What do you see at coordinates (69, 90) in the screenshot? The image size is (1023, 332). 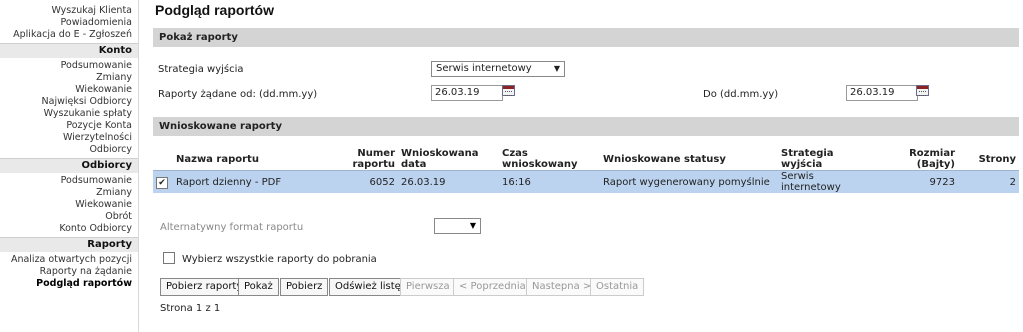 I see `sidebar-item-konto-wiekowanie: Wiekowanie` at bounding box center [69, 90].